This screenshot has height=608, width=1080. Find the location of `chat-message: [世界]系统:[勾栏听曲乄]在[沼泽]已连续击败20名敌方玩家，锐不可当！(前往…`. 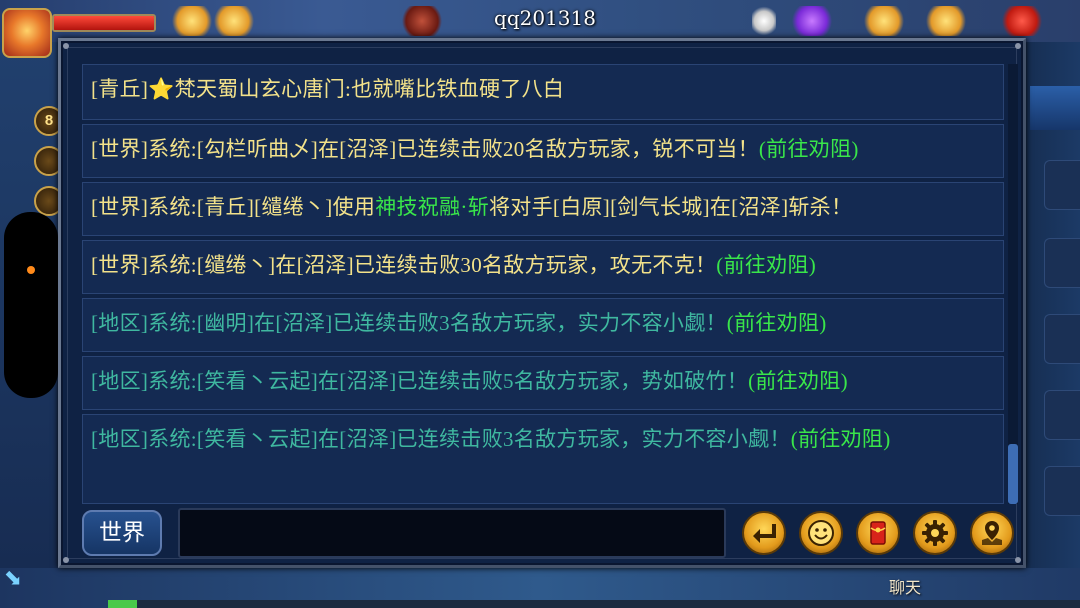

chat-message: [世界]系统:[勾栏听曲乄]在[沼泽]已连续击败20名敌方玩家，锐不可当！(前往… is located at coordinates (543, 151).